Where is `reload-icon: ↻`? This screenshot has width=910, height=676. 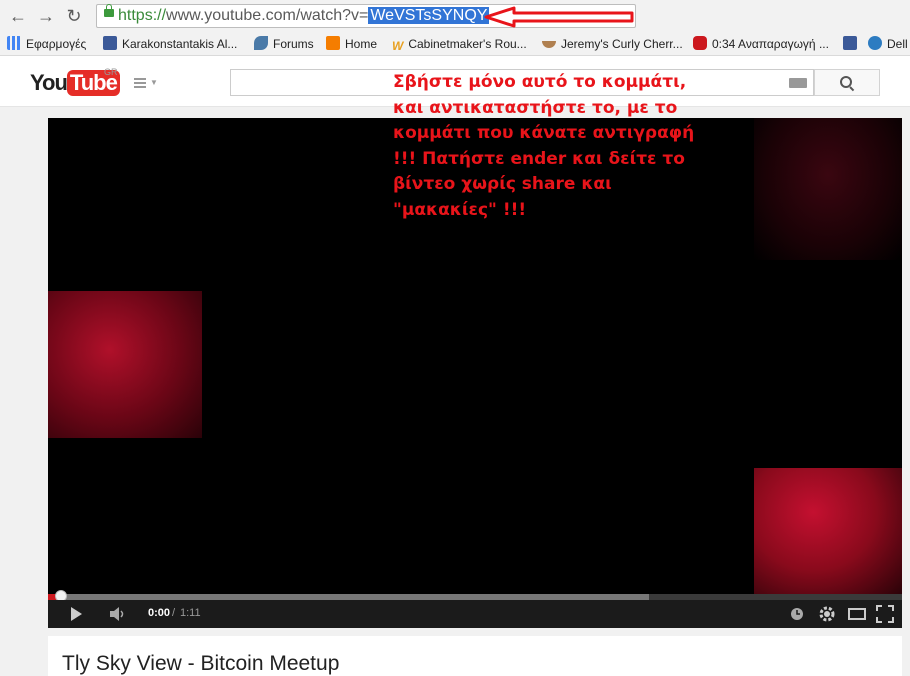 reload-icon: ↻ is located at coordinates (74, 16).